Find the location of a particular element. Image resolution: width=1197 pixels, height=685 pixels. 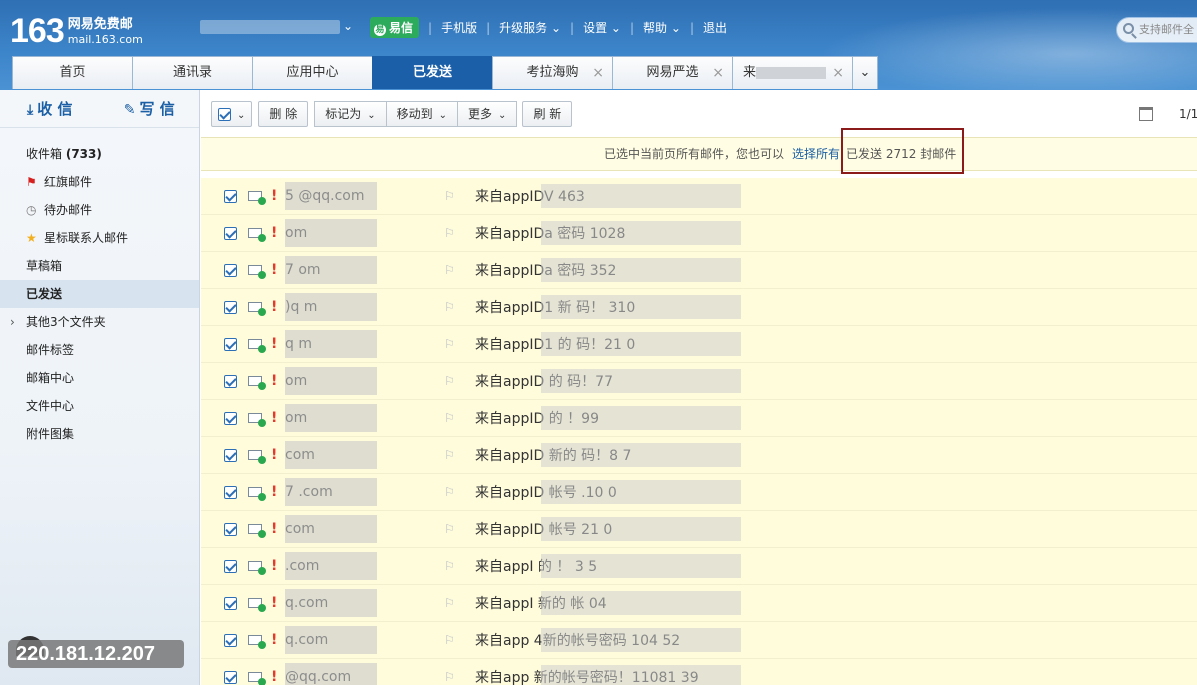

yixin-button: 易易信 is located at coordinates (395, 27).